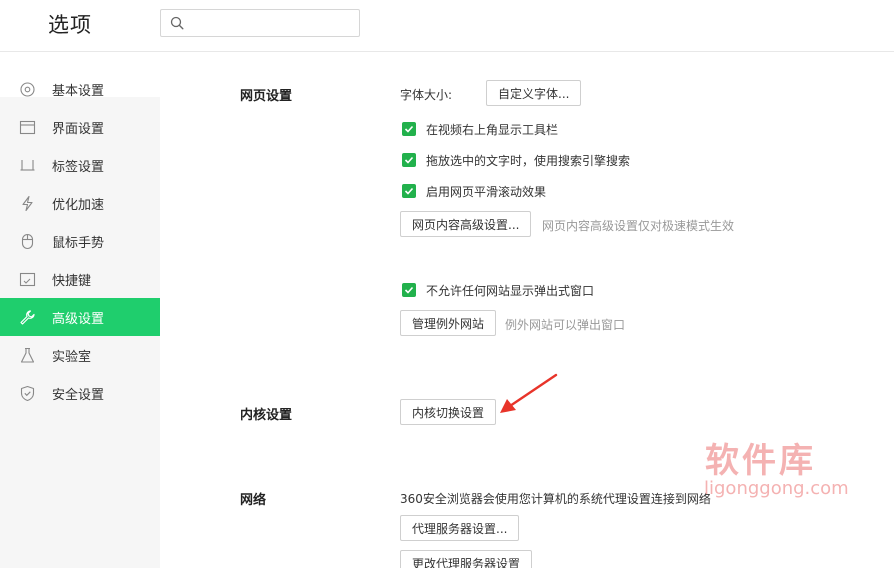 The width and height of the screenshot is (894, 568). What do you see at coordinates (78, 167) in the screenshot?
I see `sidebar-item-label: 标签设置` at bounding box center [78, 167].